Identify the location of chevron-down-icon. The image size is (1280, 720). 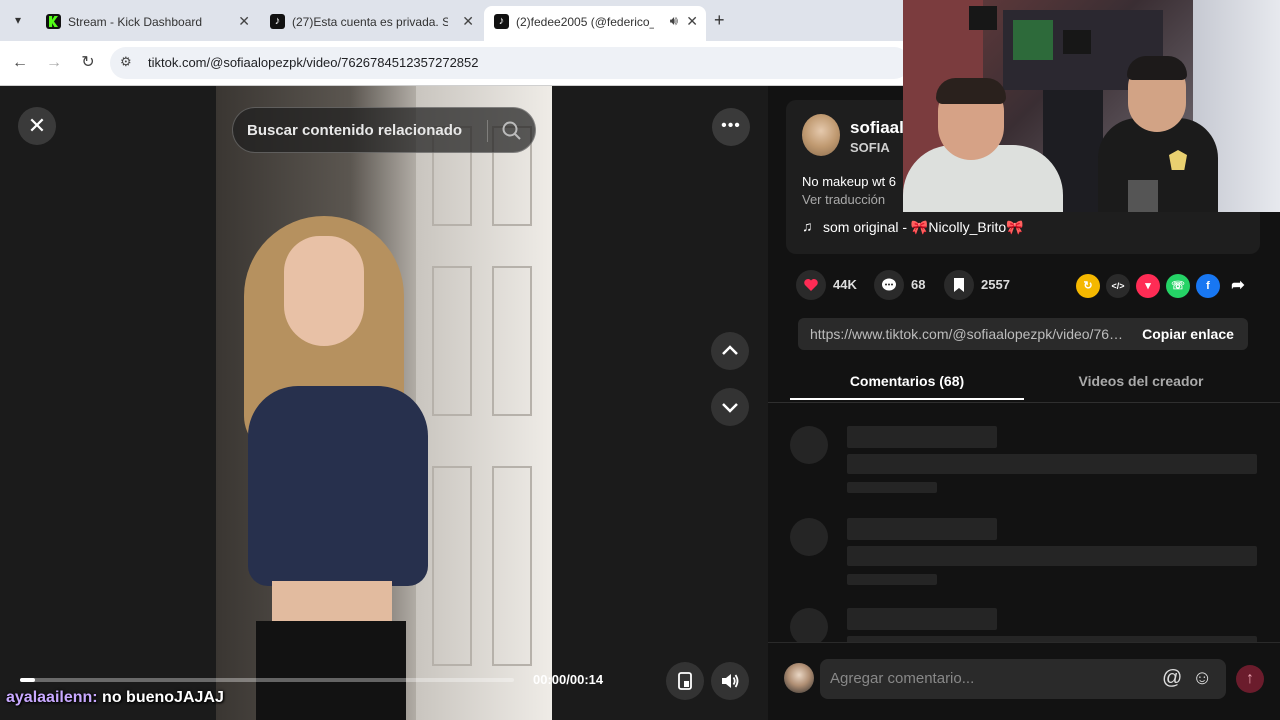
(730, 408).